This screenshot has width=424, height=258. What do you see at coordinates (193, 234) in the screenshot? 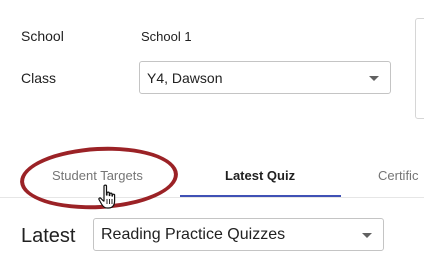
I see `quiz-type-select-value: Reading Practice Quizzes` at bounding box center [193, 234].